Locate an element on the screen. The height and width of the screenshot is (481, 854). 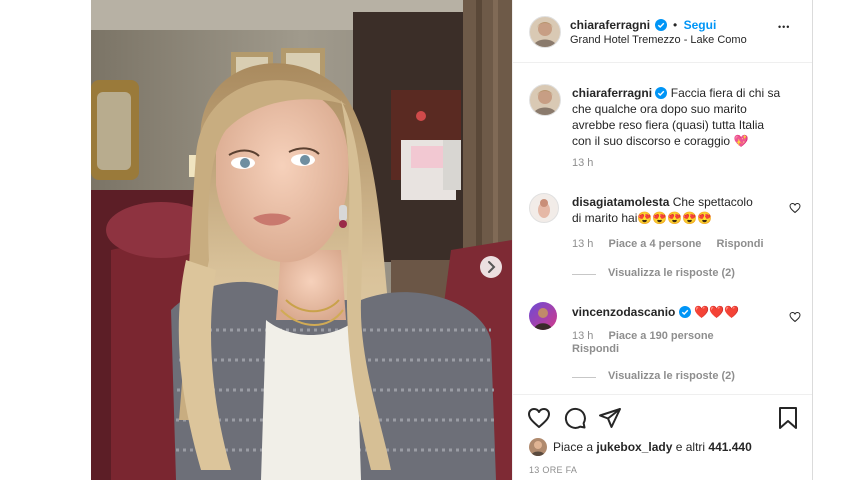
likes-summary: Piace a jukebox_lady e altri 441.440 is located at coordinates (652, 447).